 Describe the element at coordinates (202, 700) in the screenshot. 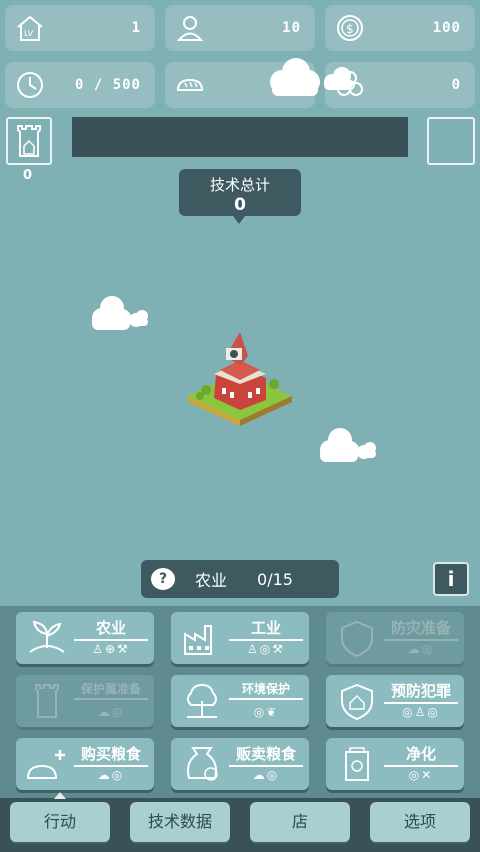

I see `tree-icon` at that location.